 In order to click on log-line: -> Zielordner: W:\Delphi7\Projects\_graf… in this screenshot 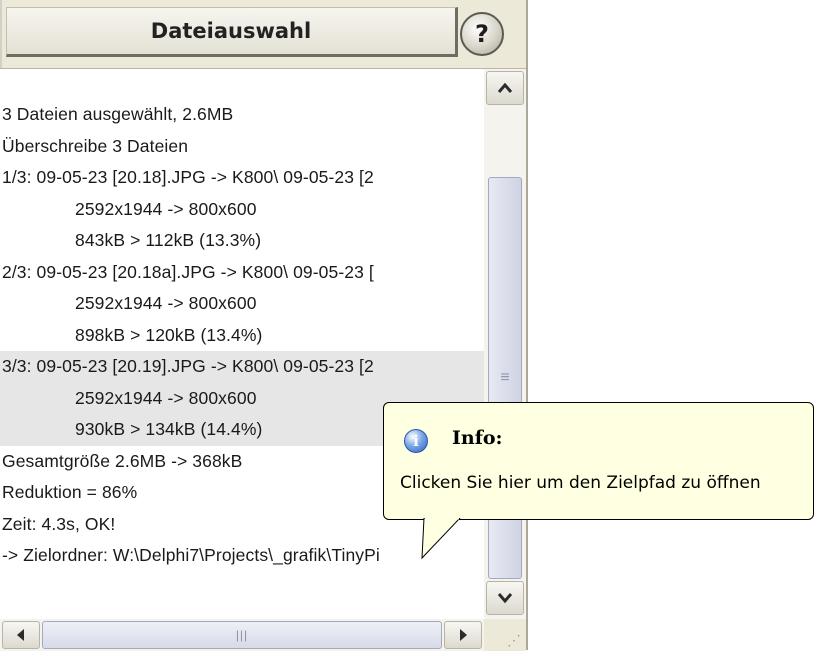, I will do `click(242, 556)`.